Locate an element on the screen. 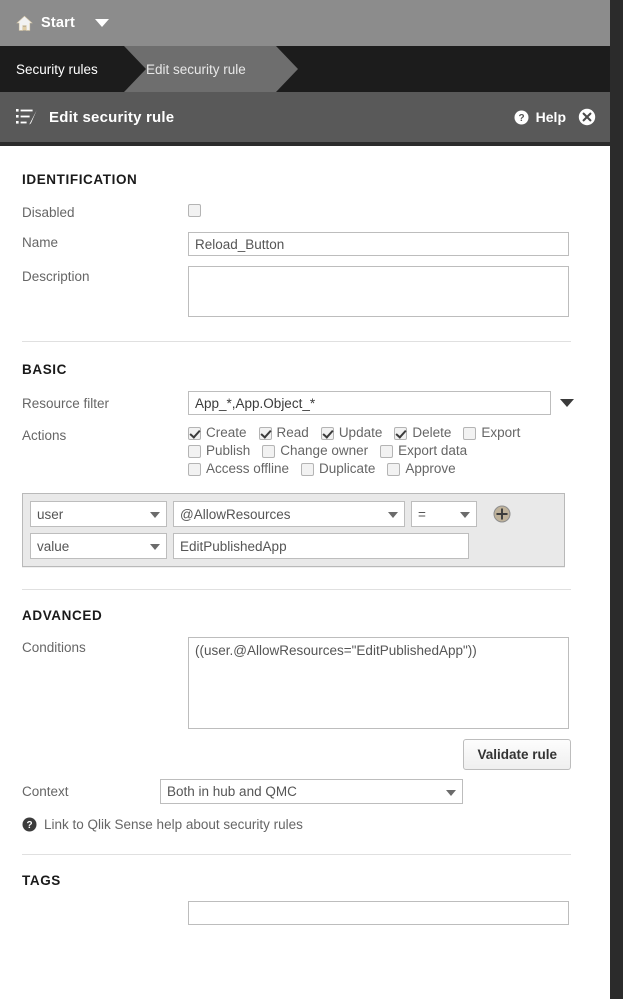 The height and width of the screenshot is (999, 623). action-access-offline-box is located at coordinates (194, 469).